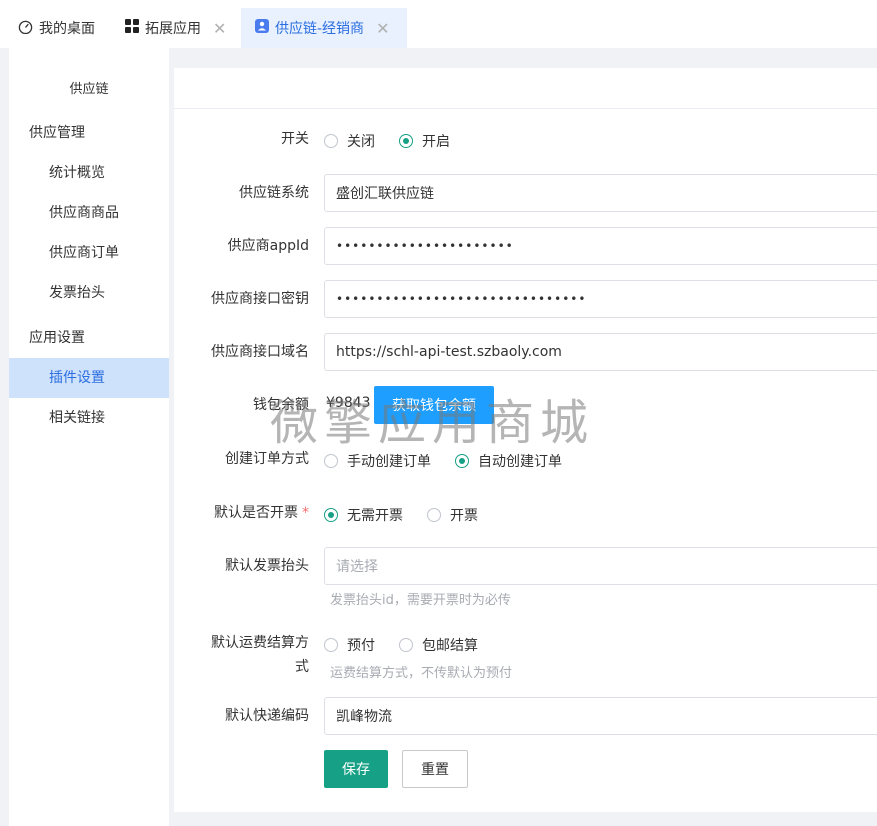 The height and width of the screenshot is (826, 877). I want to click on domain-input: https://schl-api-test.szbaoly.com, so click(600, 352).